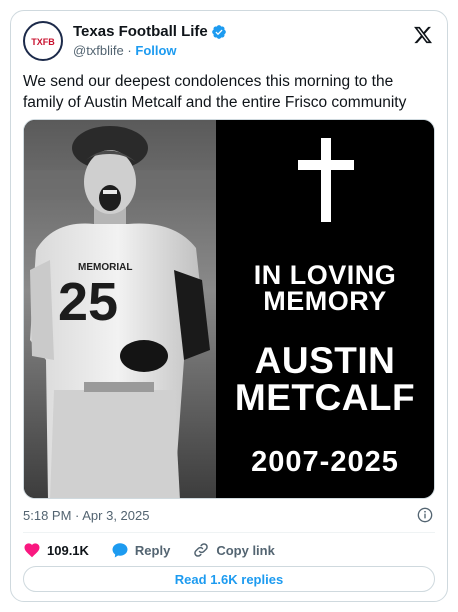  What do you see at coordinates (425, 515) in the screenshot?
I see `info-icon` at bounding box center [425, 515].